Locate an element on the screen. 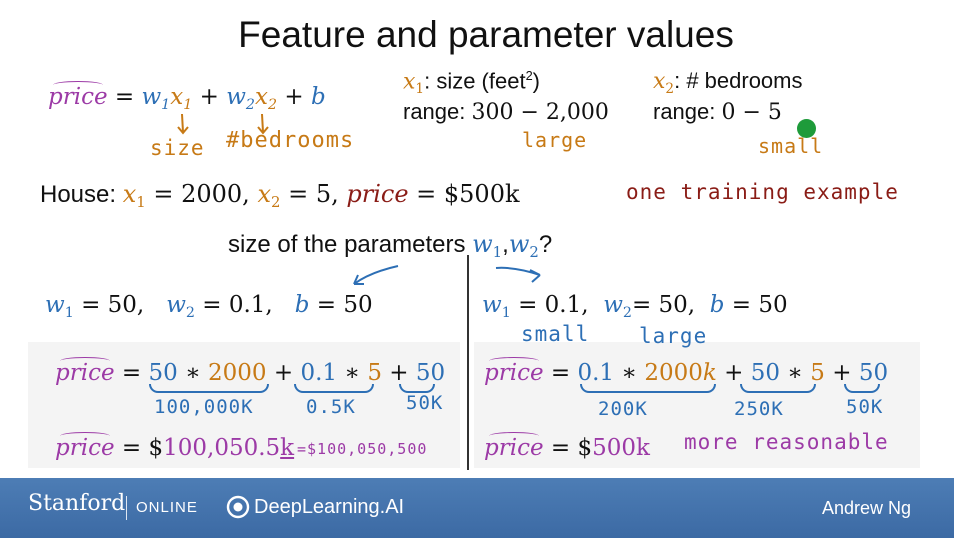 The width and height of the screenshot is (954, 538). training-example-note: one training example is located at coordinates (762, 192).